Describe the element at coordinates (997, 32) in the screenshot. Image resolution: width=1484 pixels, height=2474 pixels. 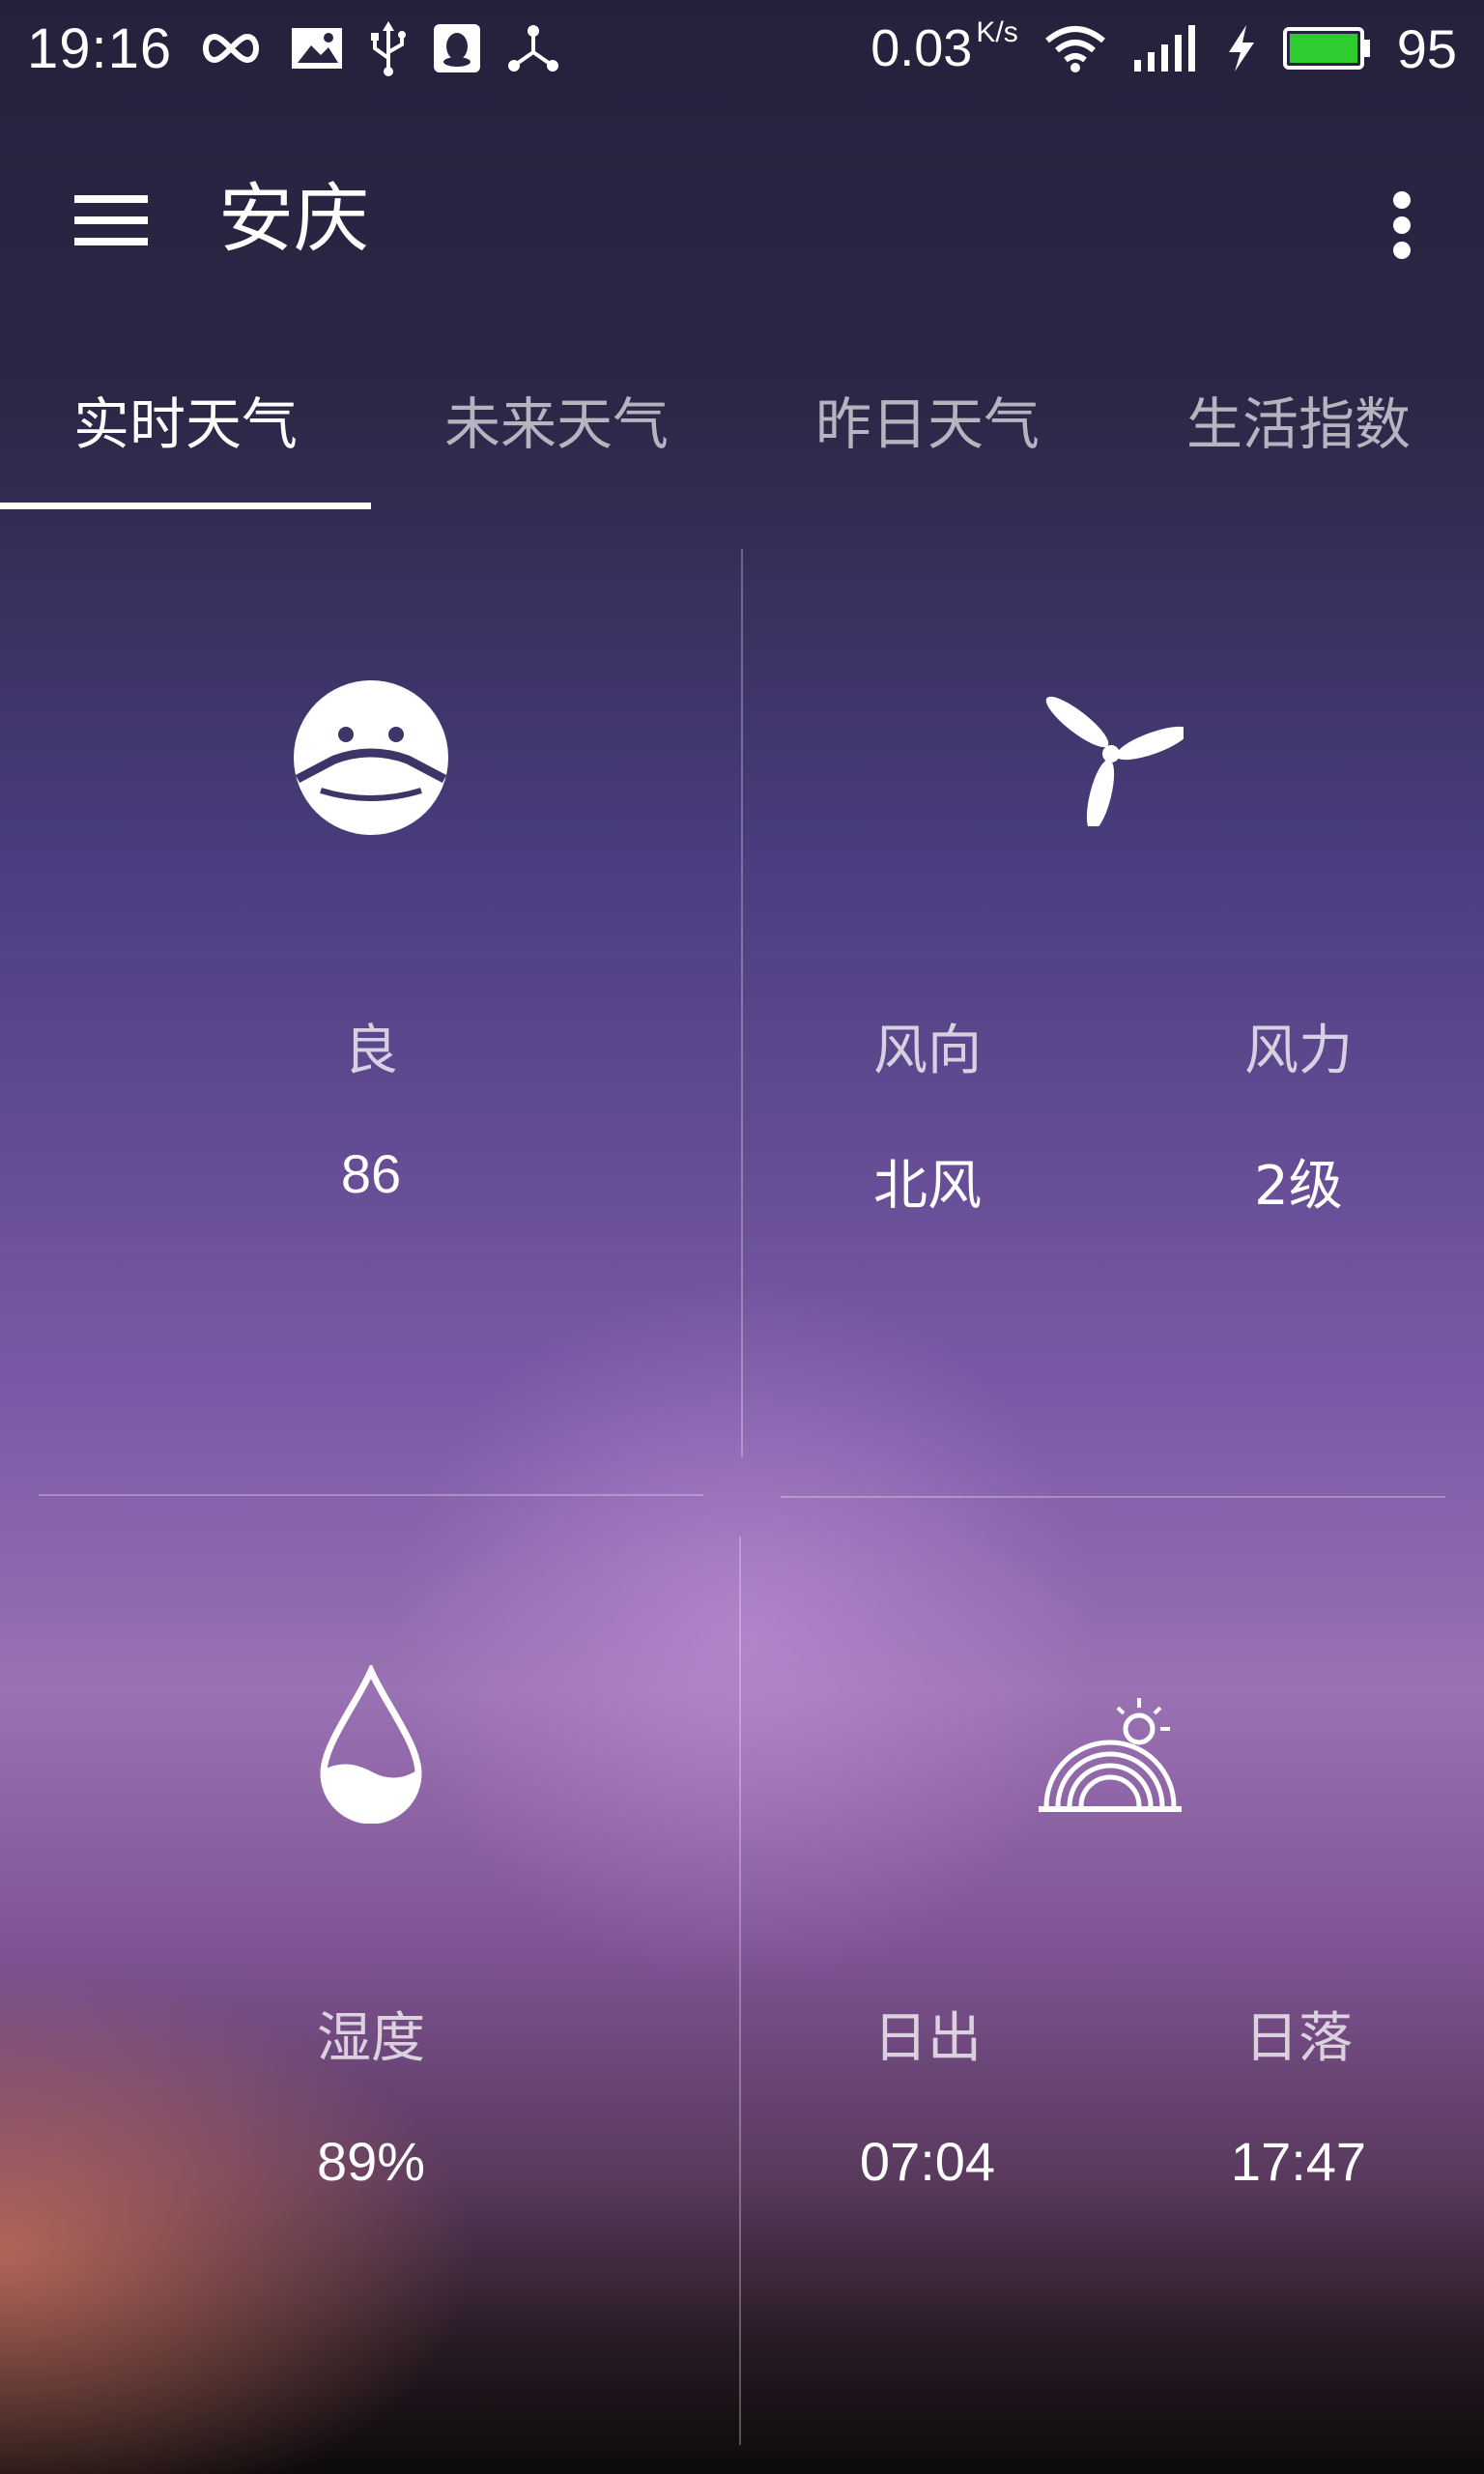
I see `network-speed-unit: K/s` at that location.